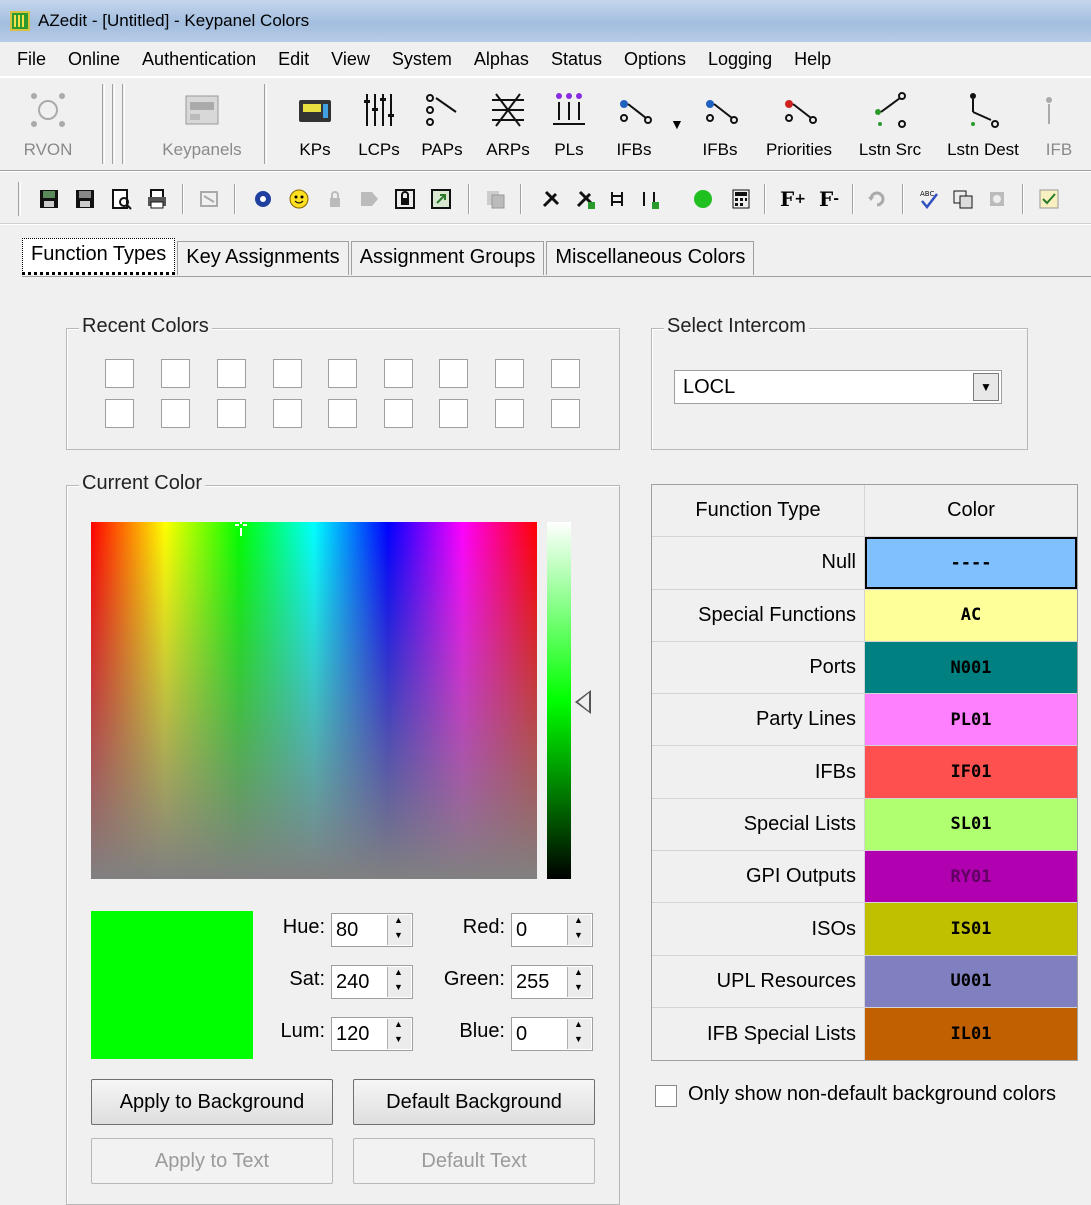  I want to click on menu-help: Help, so click(812, 59).